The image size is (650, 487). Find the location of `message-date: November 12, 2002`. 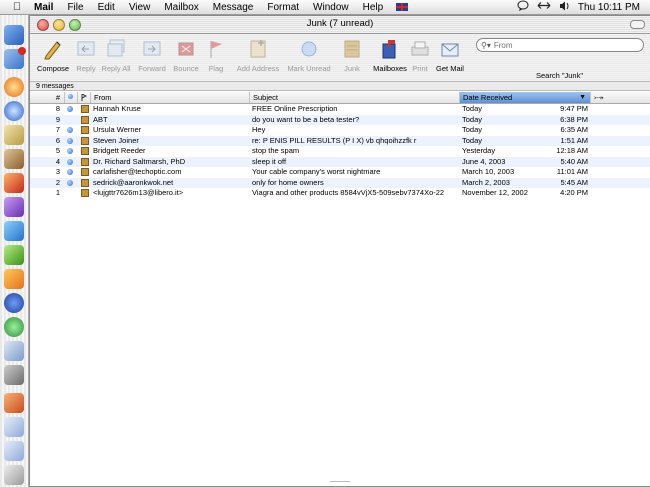

message-date: November 12, 2002 is located at coordinates (495, 192).